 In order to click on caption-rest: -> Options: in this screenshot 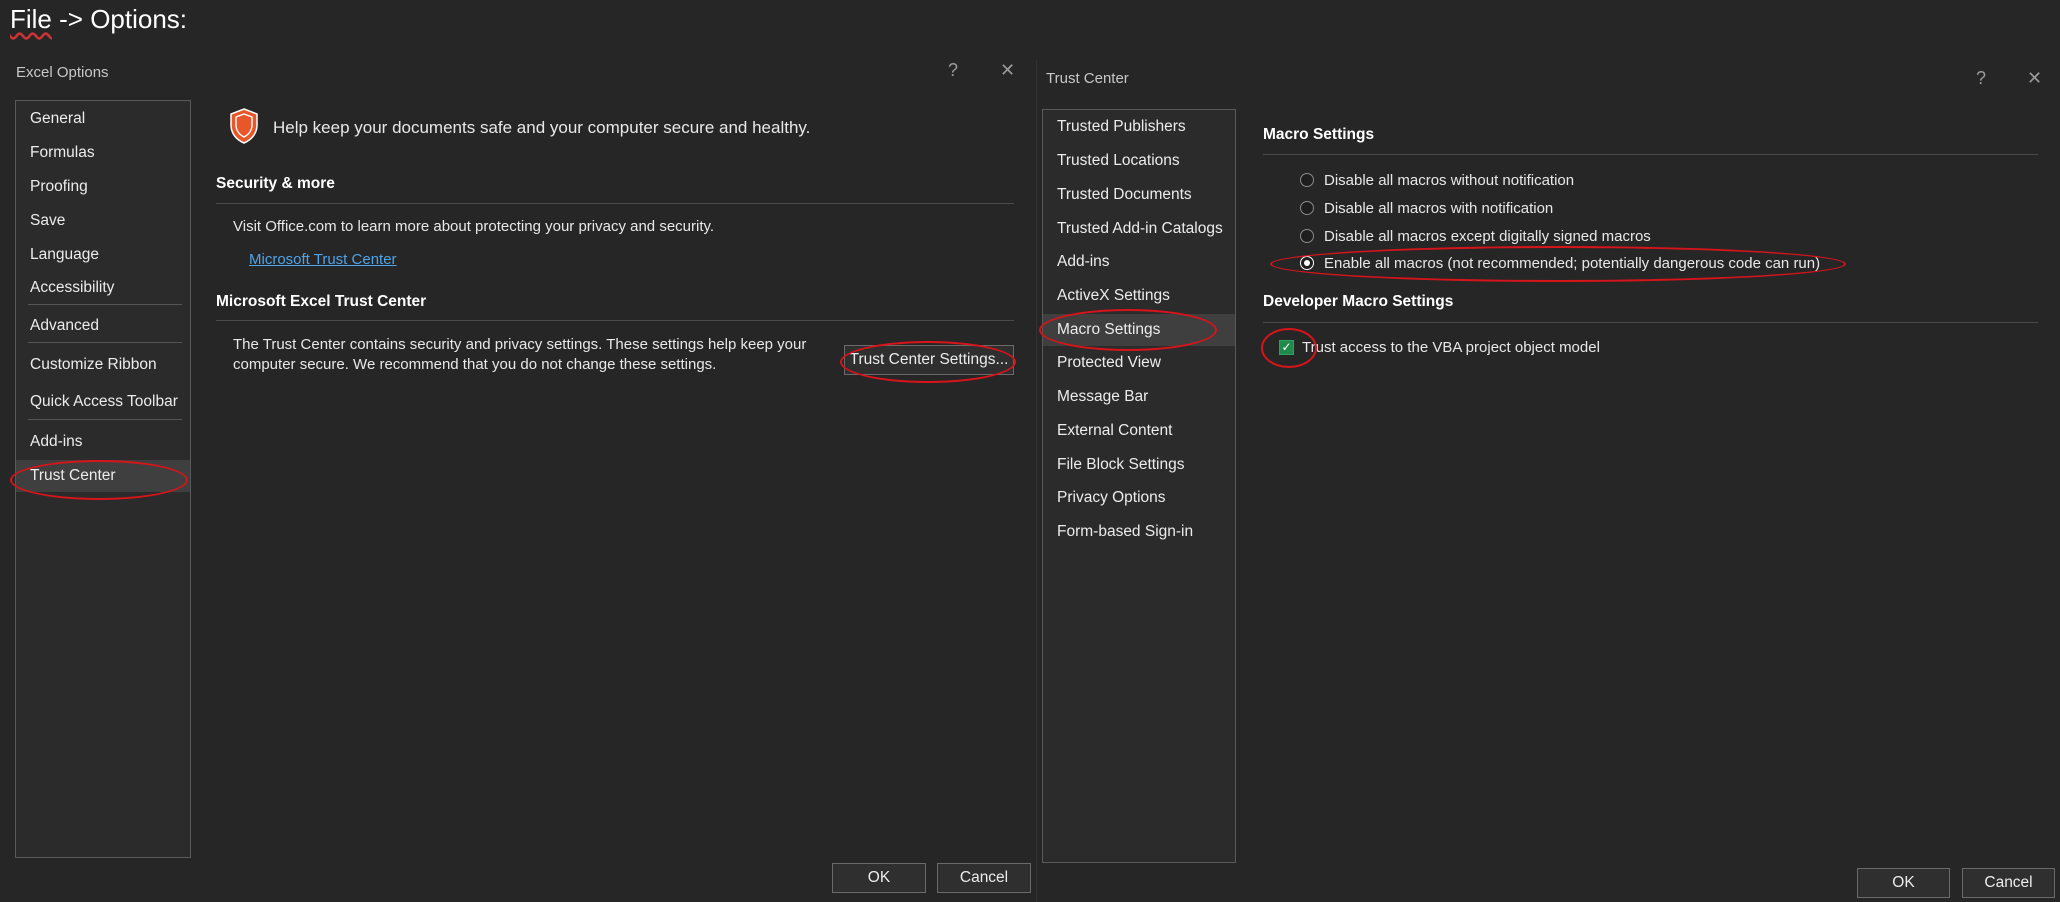, I will do `click(119, 19)`.